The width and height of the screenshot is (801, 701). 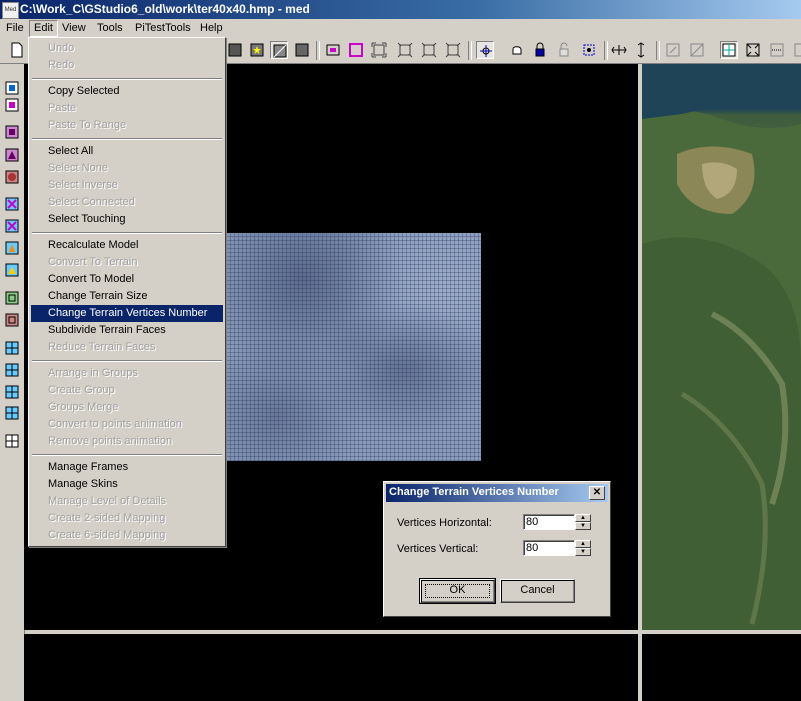 I want to click on menu-convert-to-terrain: Convert To Terrain, so click(x=127, y=262).